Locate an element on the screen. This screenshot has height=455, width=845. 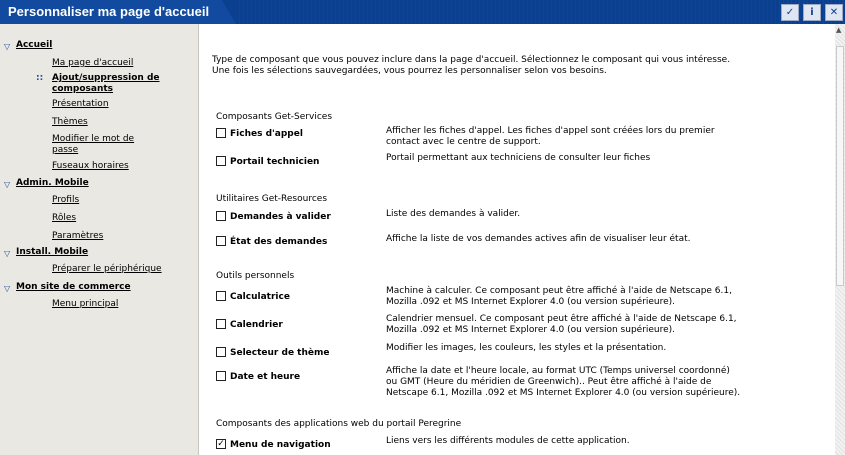
close-icon: ✕ is located at coordinates (834, 12).